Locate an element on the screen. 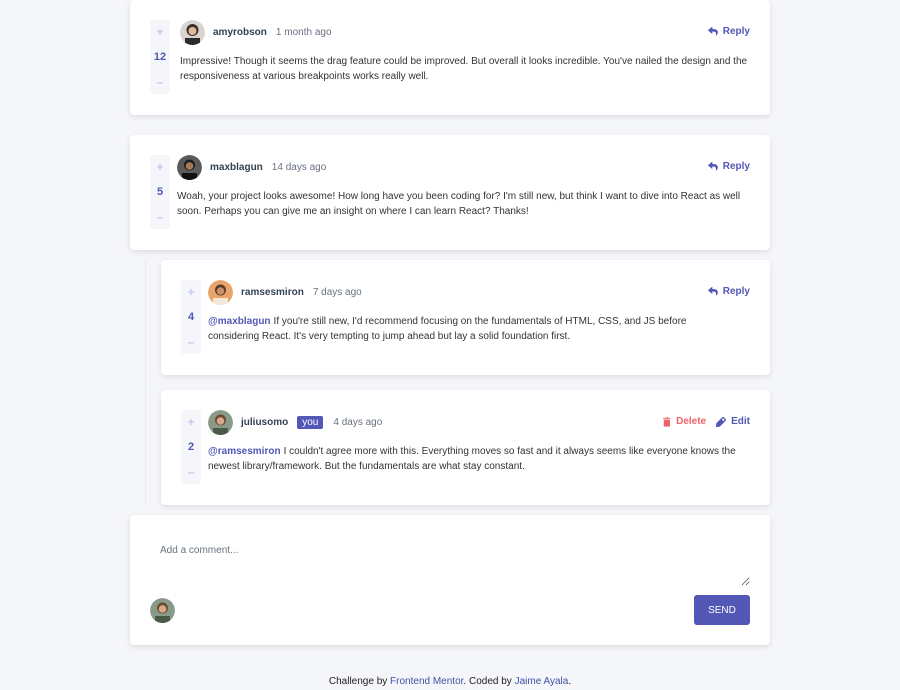  reply-thread-line is located at coordinates (145, 382).